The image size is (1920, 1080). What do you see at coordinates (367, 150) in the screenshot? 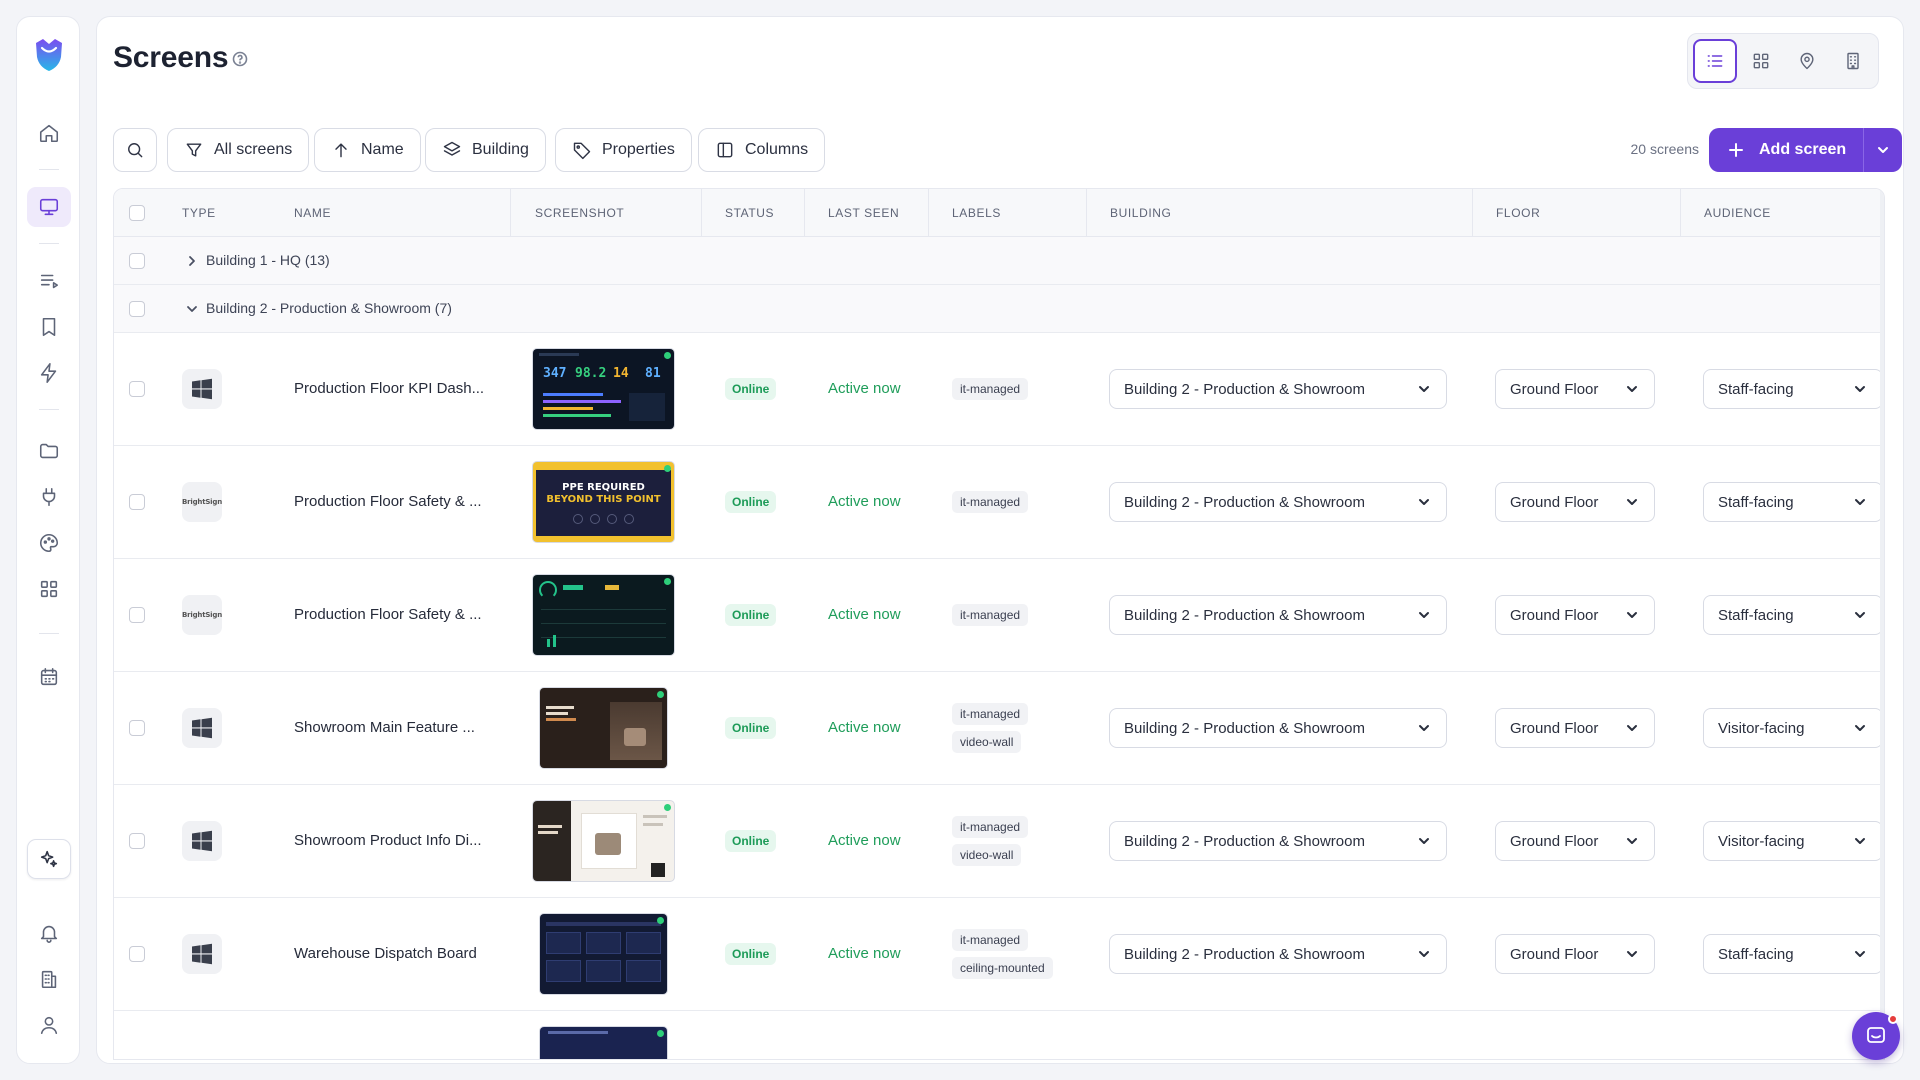
I see `sort-name-button: Name` at bounding box center [367, 150].